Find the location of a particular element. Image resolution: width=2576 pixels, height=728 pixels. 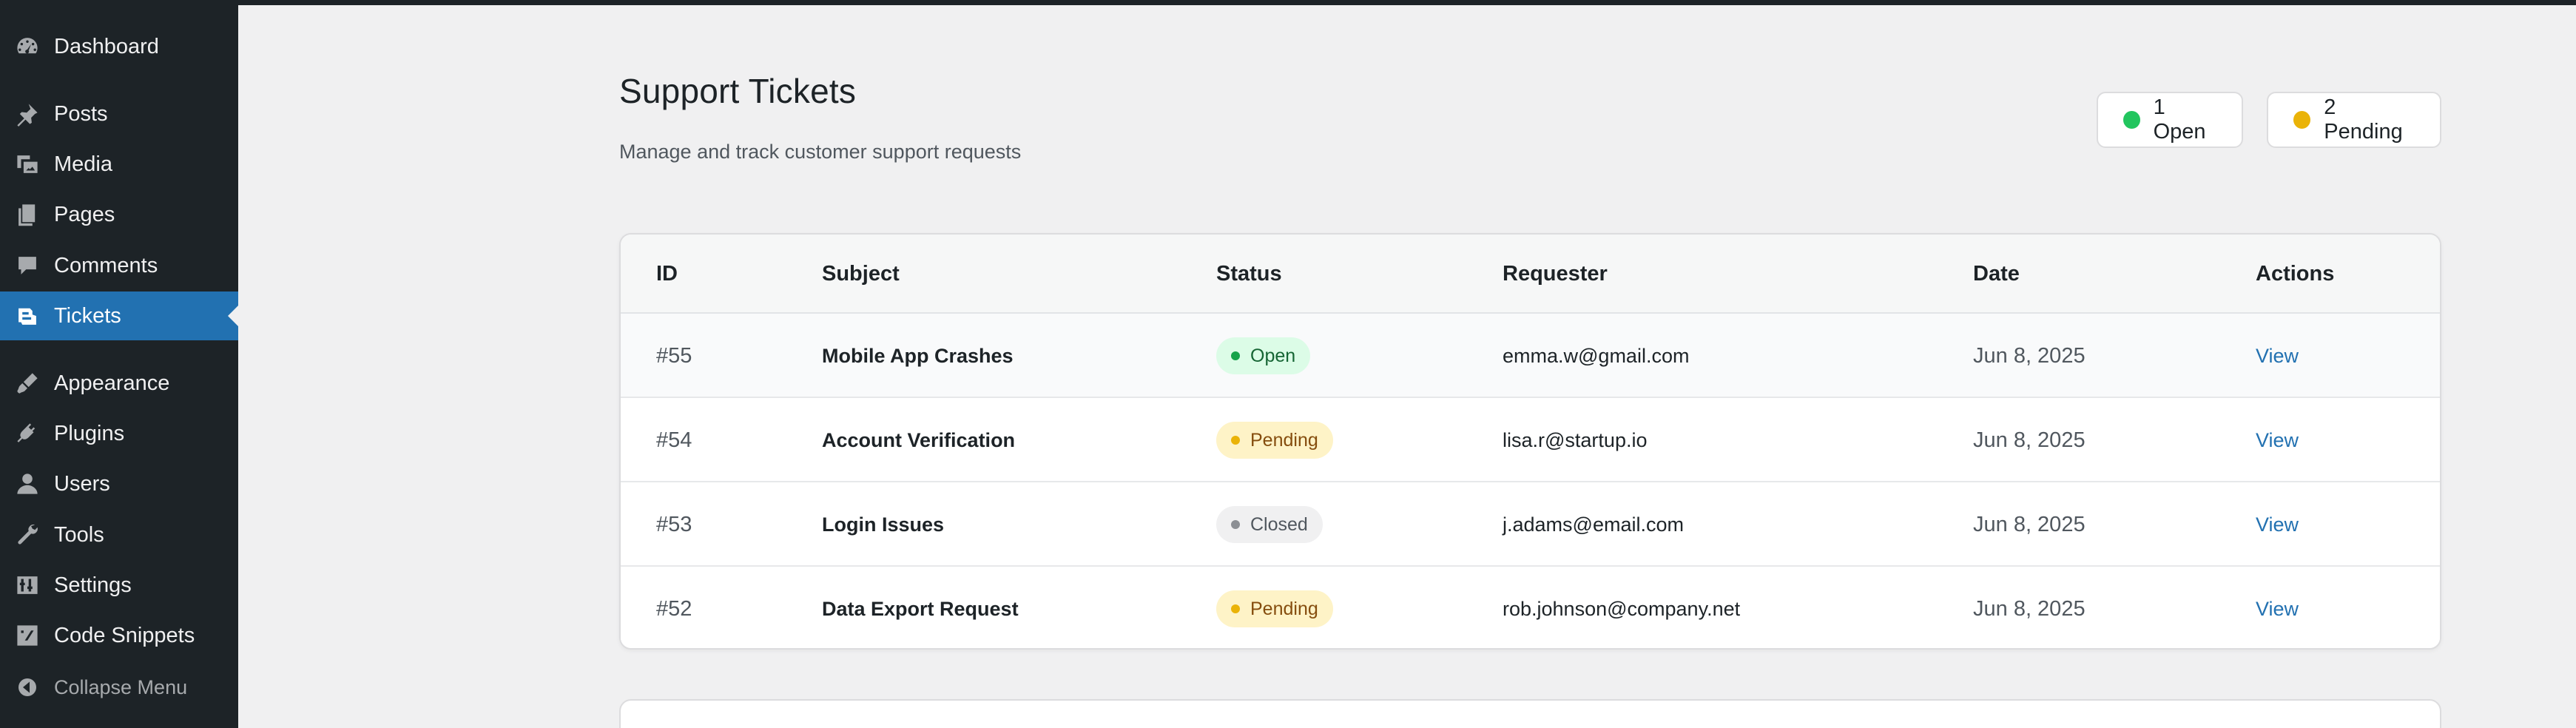

ticket-subject: Data Export Request is located at coordinates (920, 609).